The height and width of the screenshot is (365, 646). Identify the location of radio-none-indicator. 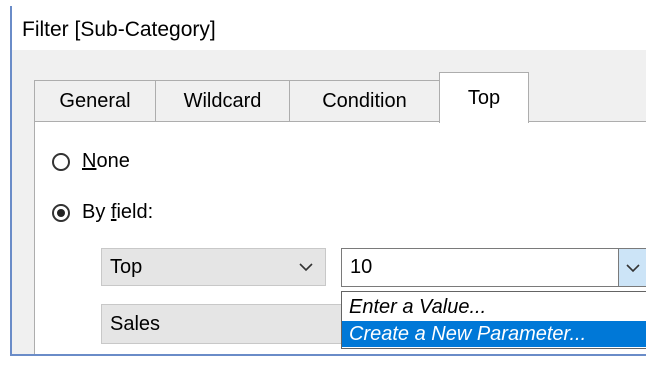
(61, 161).